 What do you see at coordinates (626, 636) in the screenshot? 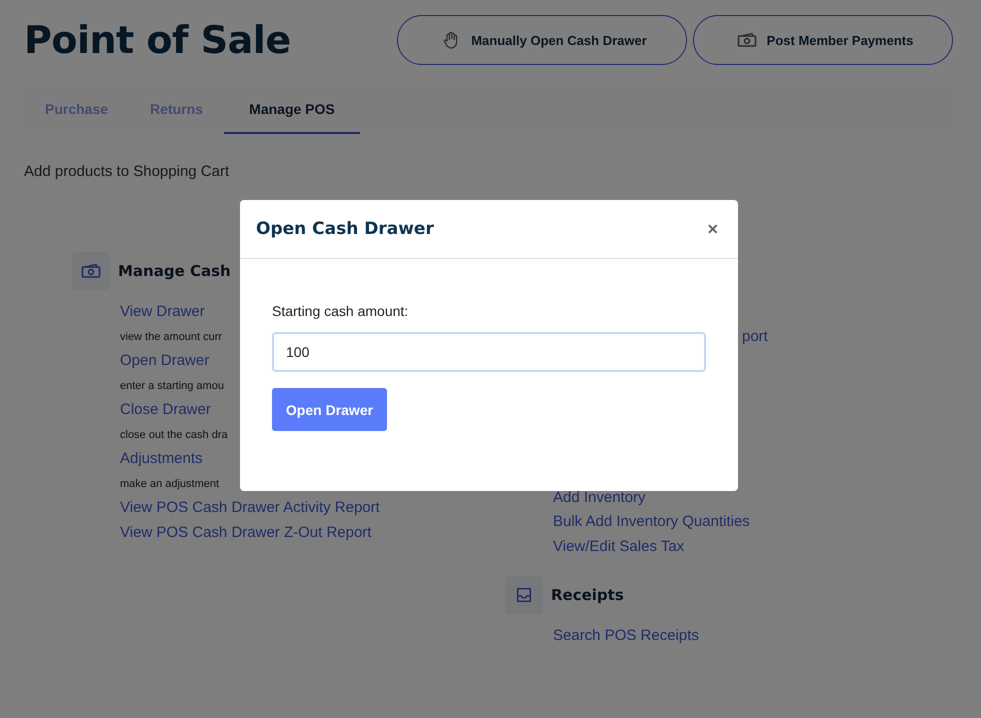
I see `nav-link: Search POS Receipts` at bounding box center [626, 636].